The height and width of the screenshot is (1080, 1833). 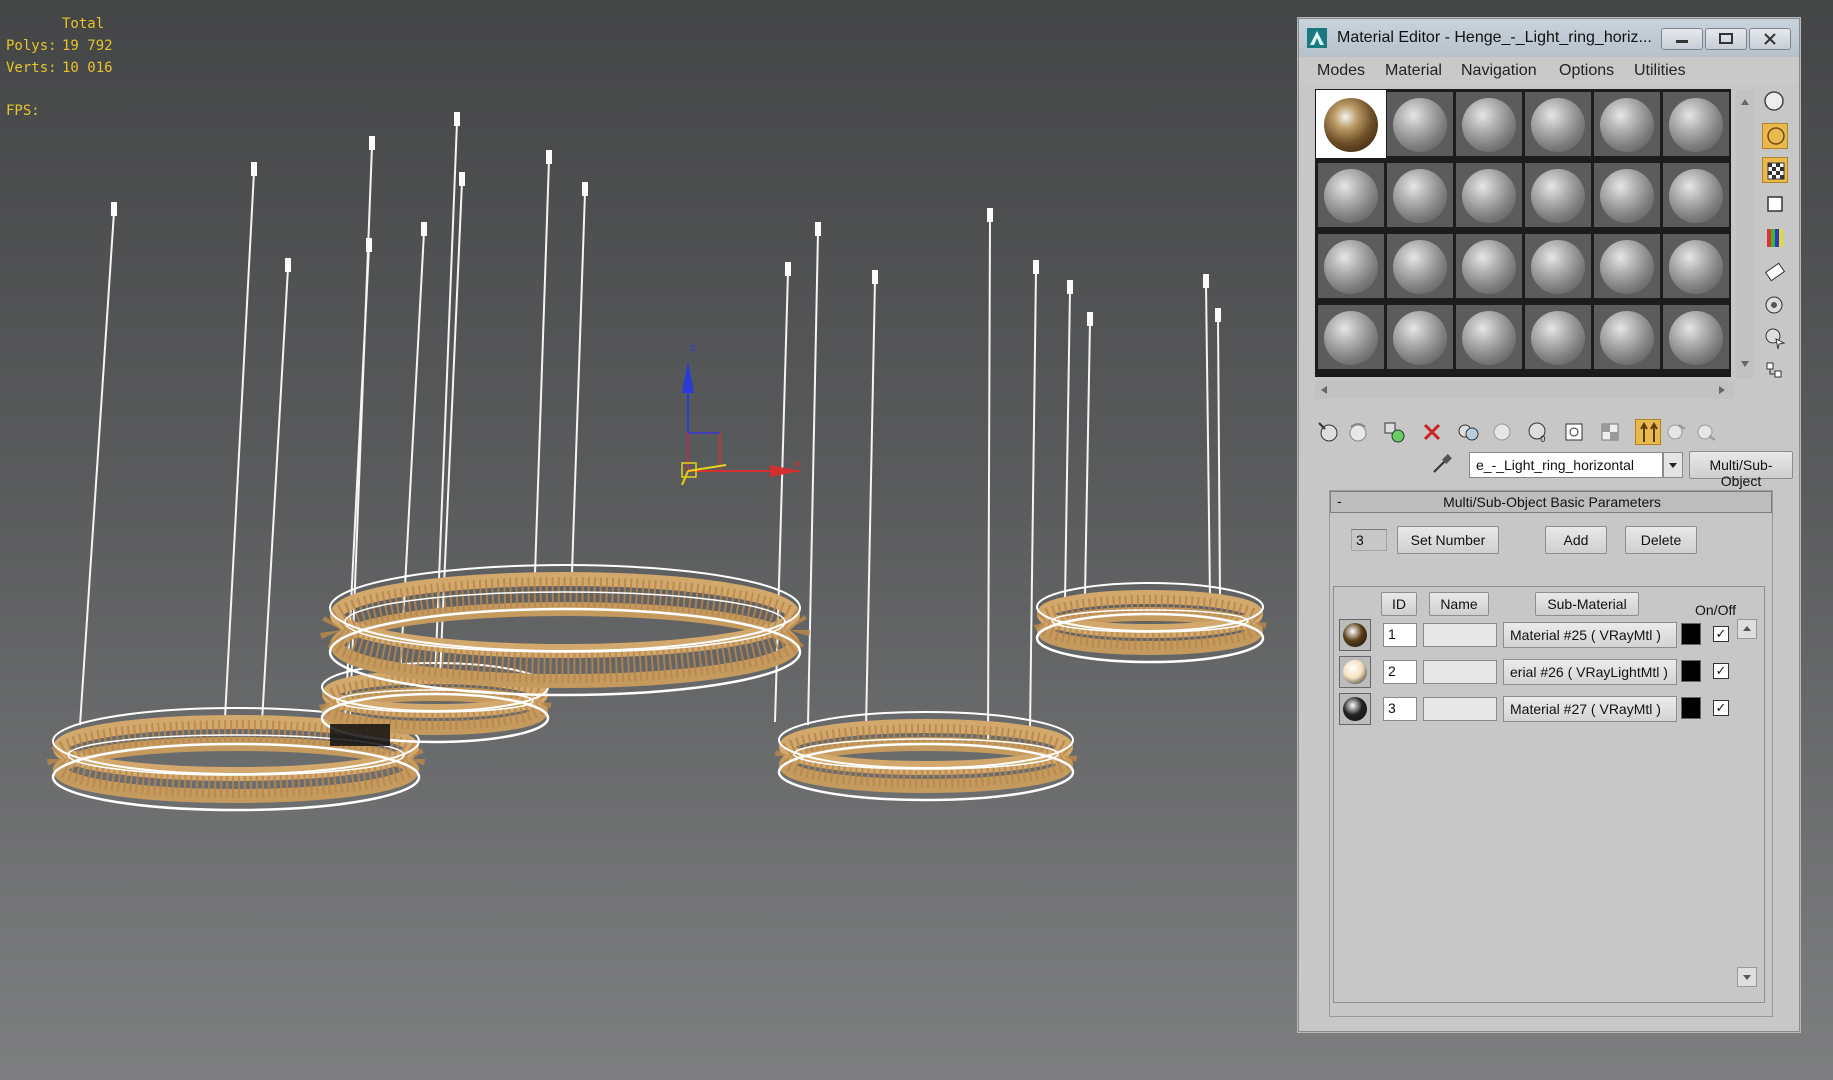 What do you see at coordinates (1745, 234) in the screenshot?
I see `slots-vertical-scrollbar` at bounding box center [1745, 234].